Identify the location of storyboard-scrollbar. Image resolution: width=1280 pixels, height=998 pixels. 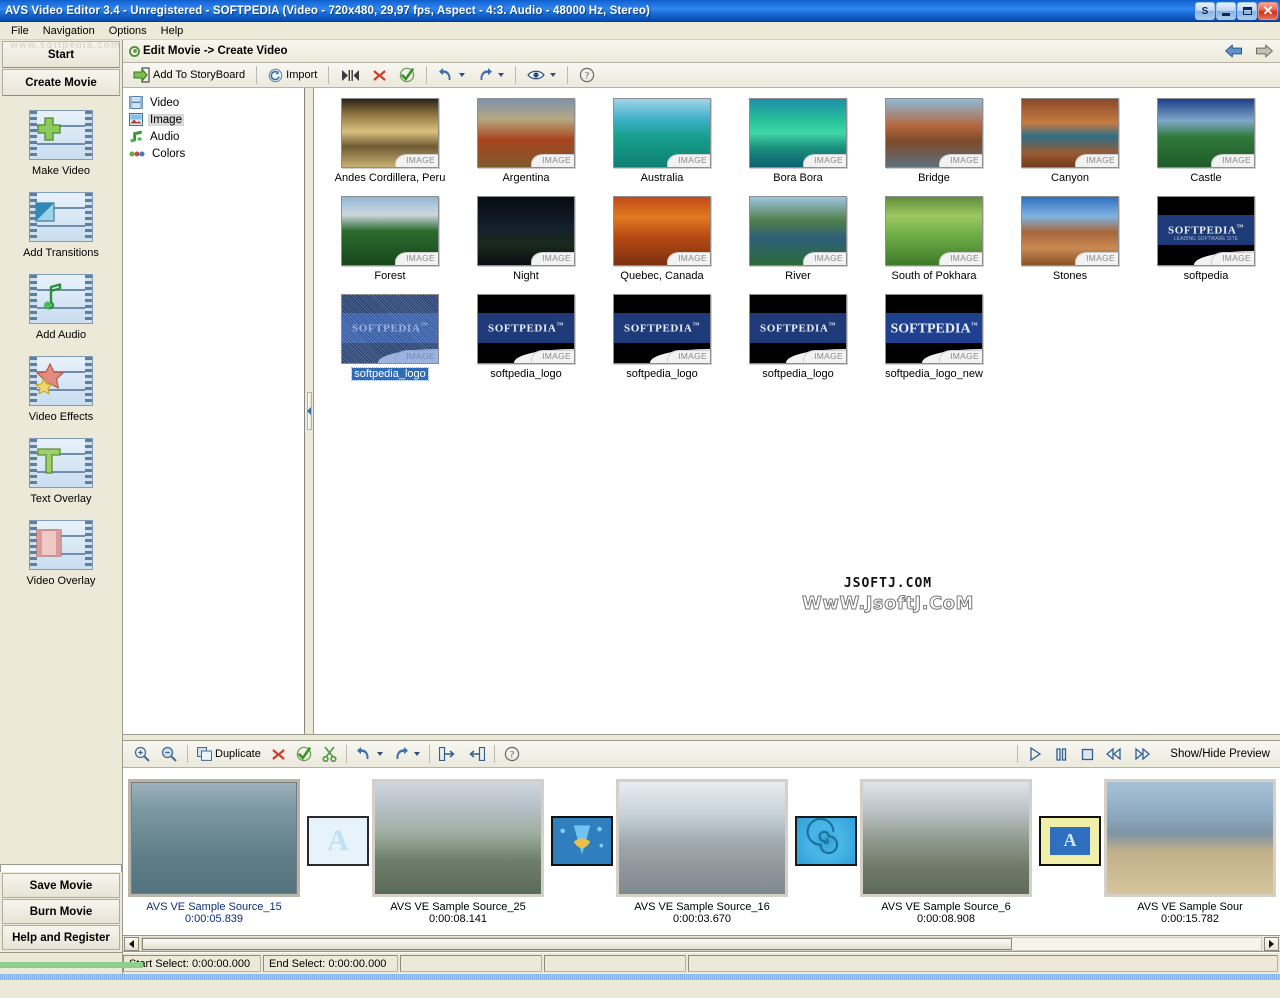
(701, 944).